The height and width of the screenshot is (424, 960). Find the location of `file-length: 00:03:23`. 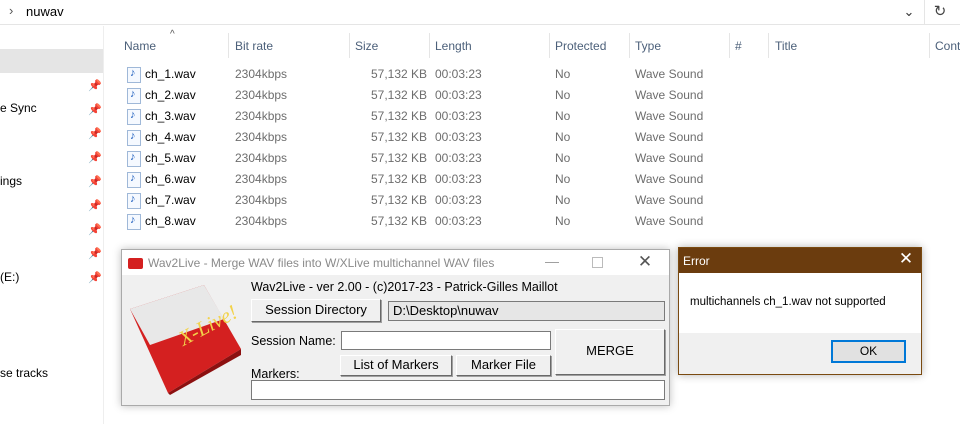

file-length: 00:03:23 is located at coordinates (458, 179).